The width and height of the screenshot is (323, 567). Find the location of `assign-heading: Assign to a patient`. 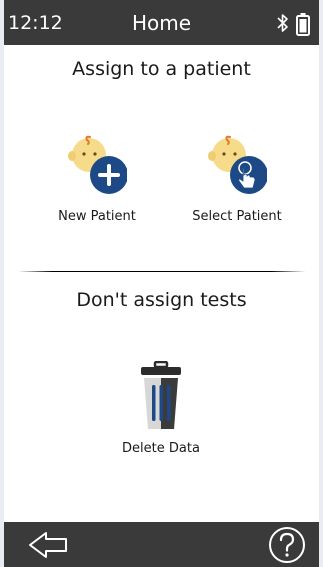

assign-heading: Assign to a patient is located at coordinates (161, 69).